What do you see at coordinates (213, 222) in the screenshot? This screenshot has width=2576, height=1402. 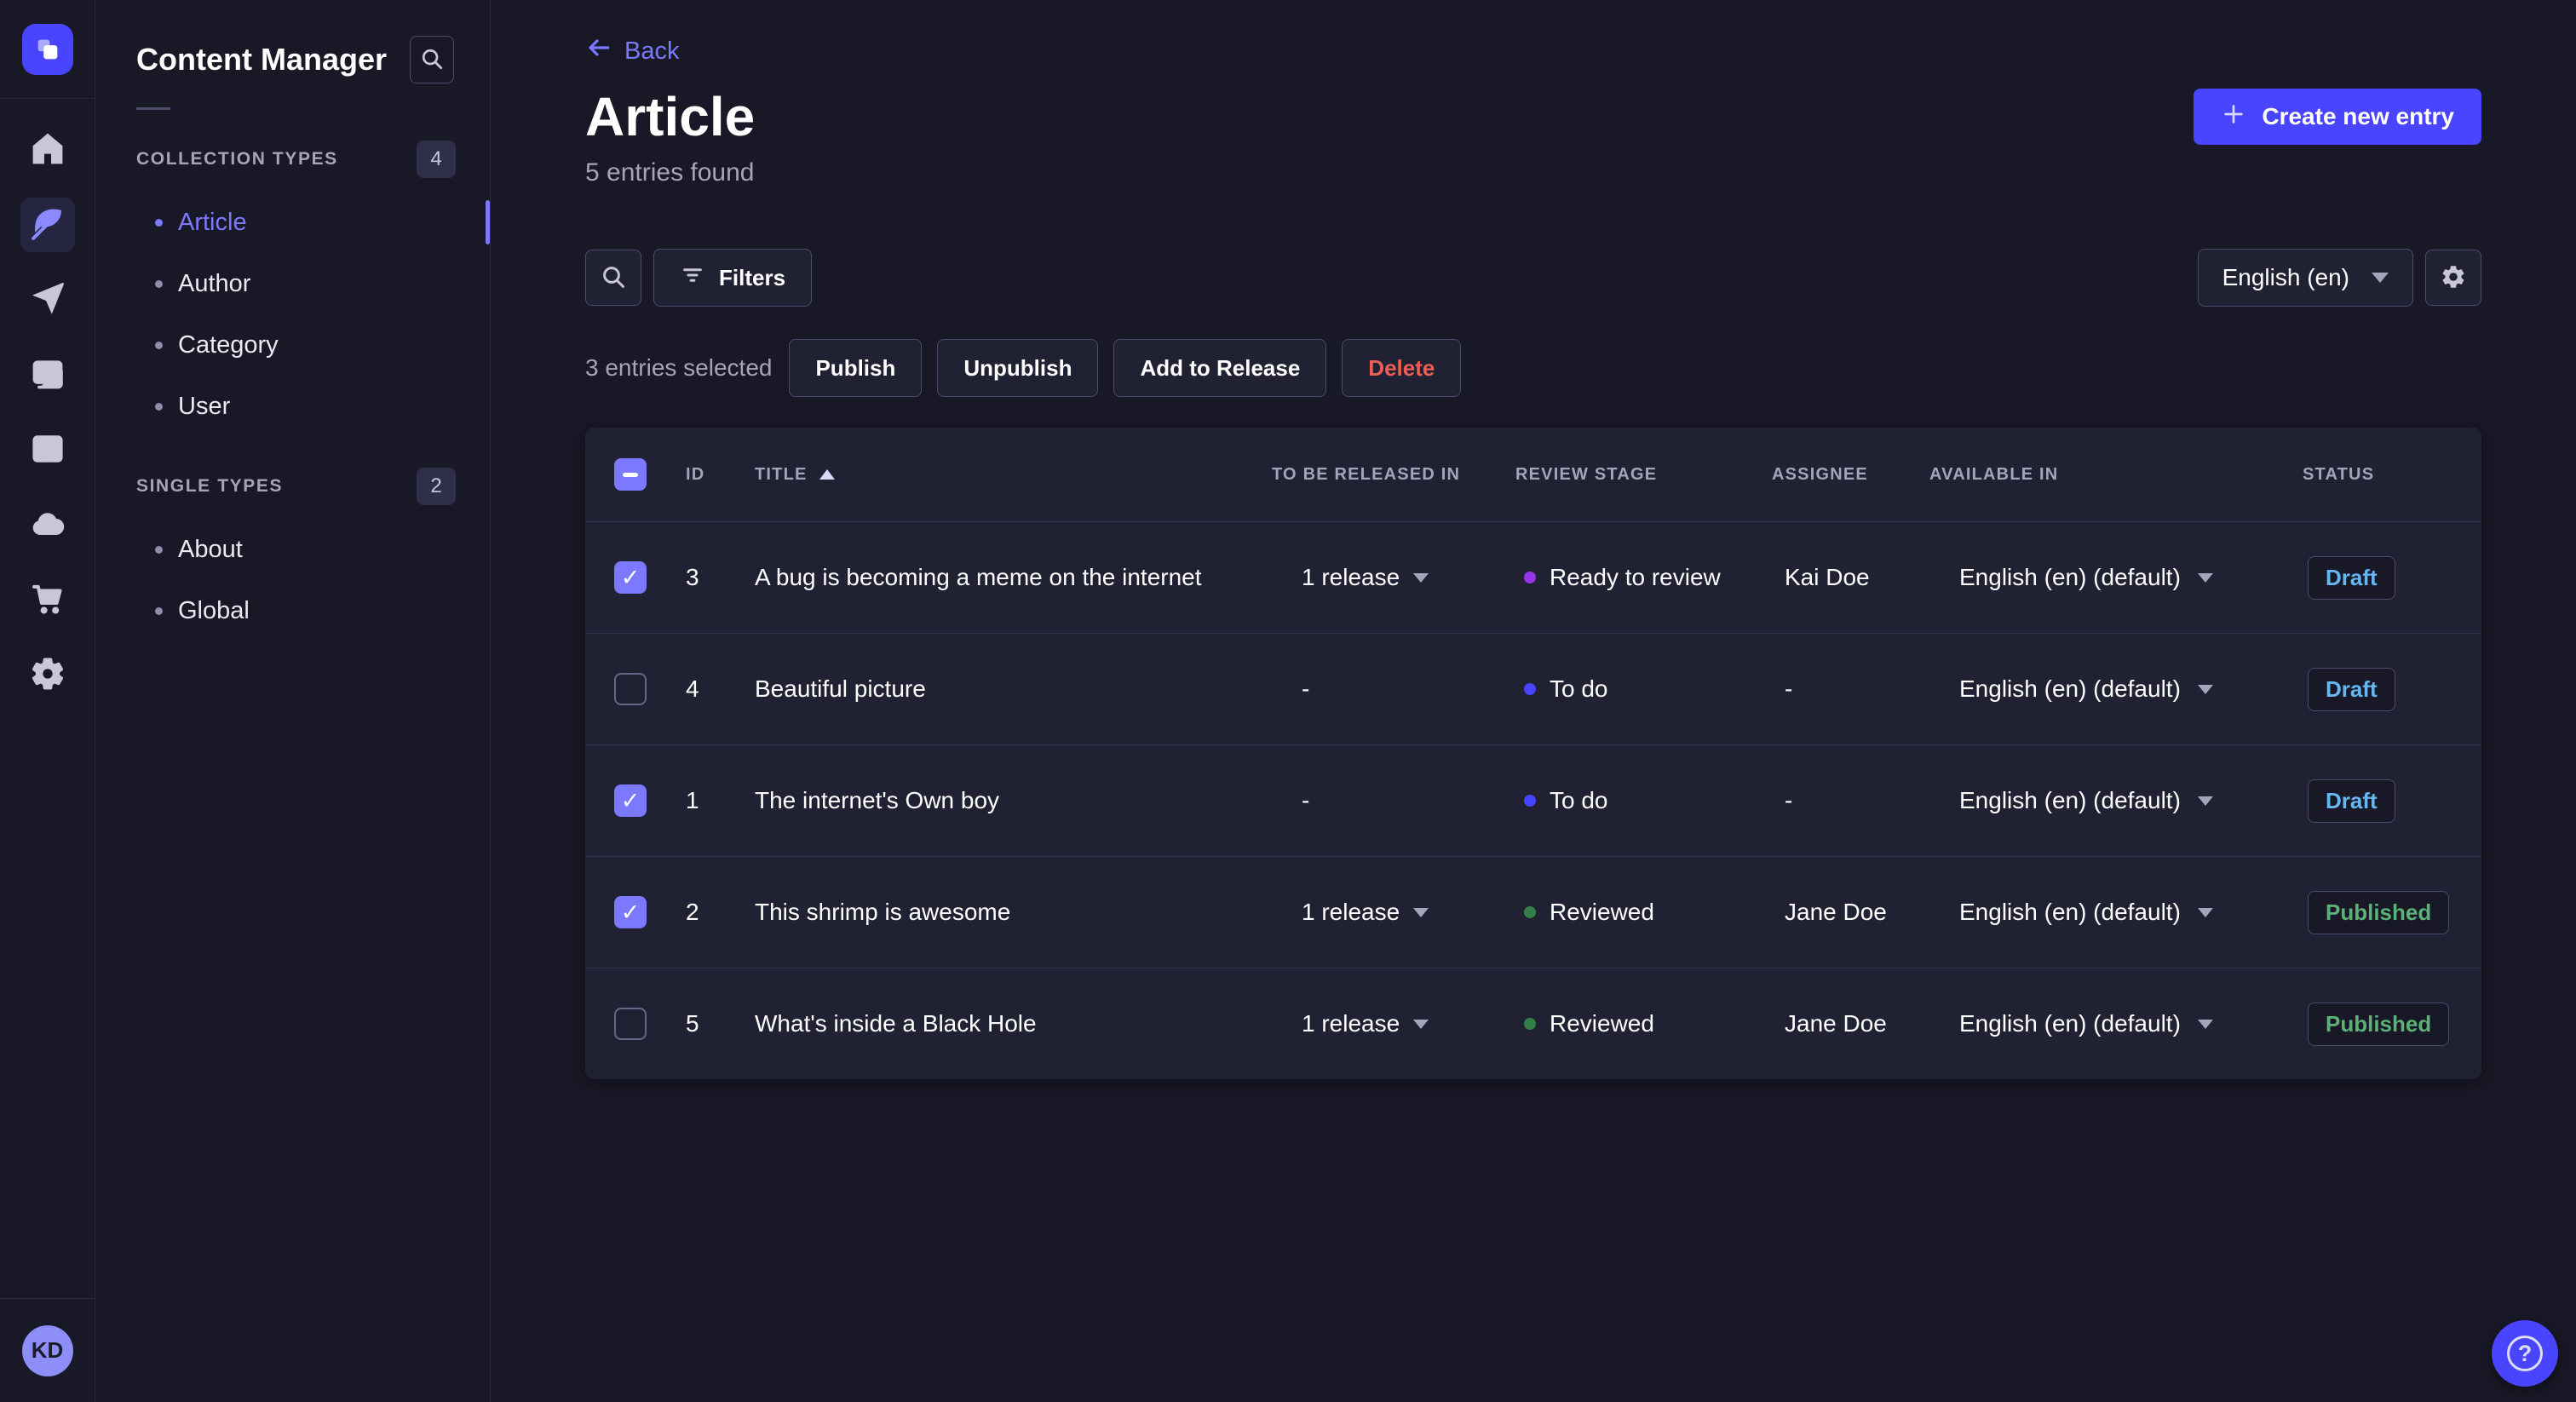 I see `sidebar-item-label: Article` at bounding box center [213, 222].